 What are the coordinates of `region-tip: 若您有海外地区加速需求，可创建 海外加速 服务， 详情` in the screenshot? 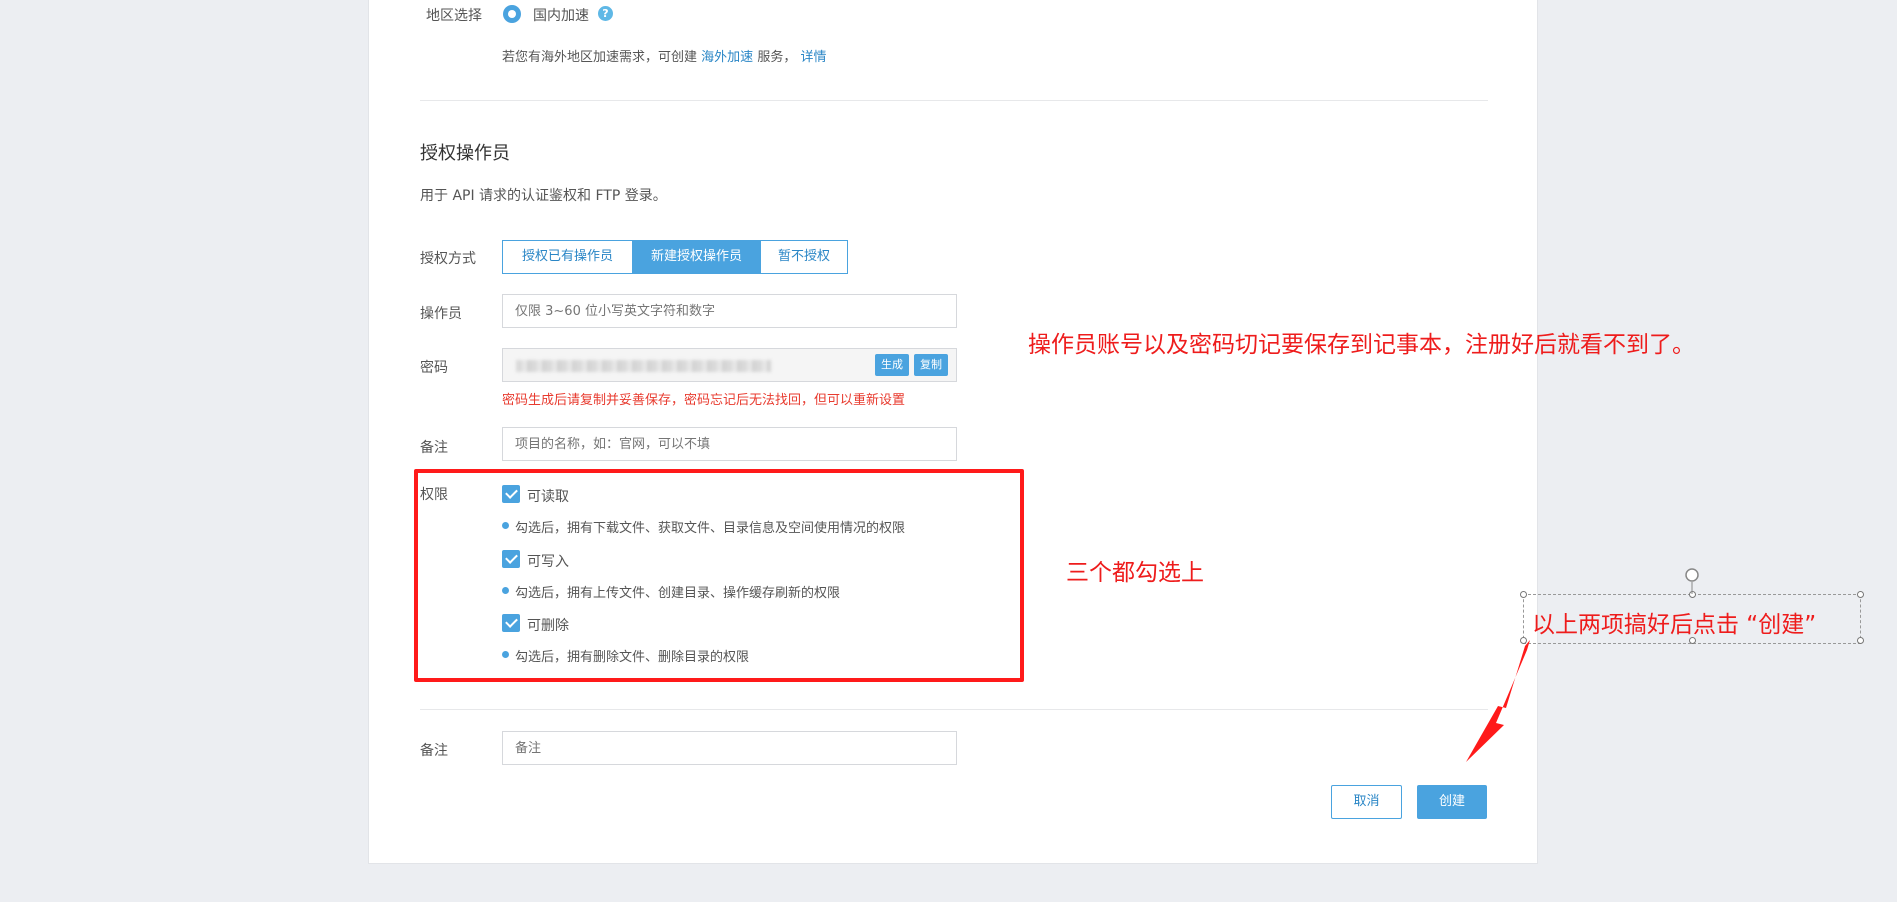 It's located at (664, 55).